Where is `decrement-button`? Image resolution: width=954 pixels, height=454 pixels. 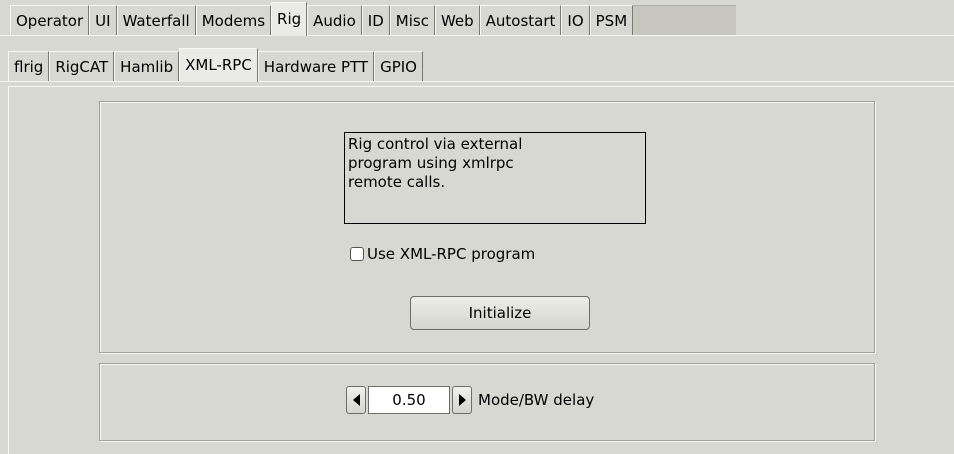 decrement-button is located at coordinates (356, 400).